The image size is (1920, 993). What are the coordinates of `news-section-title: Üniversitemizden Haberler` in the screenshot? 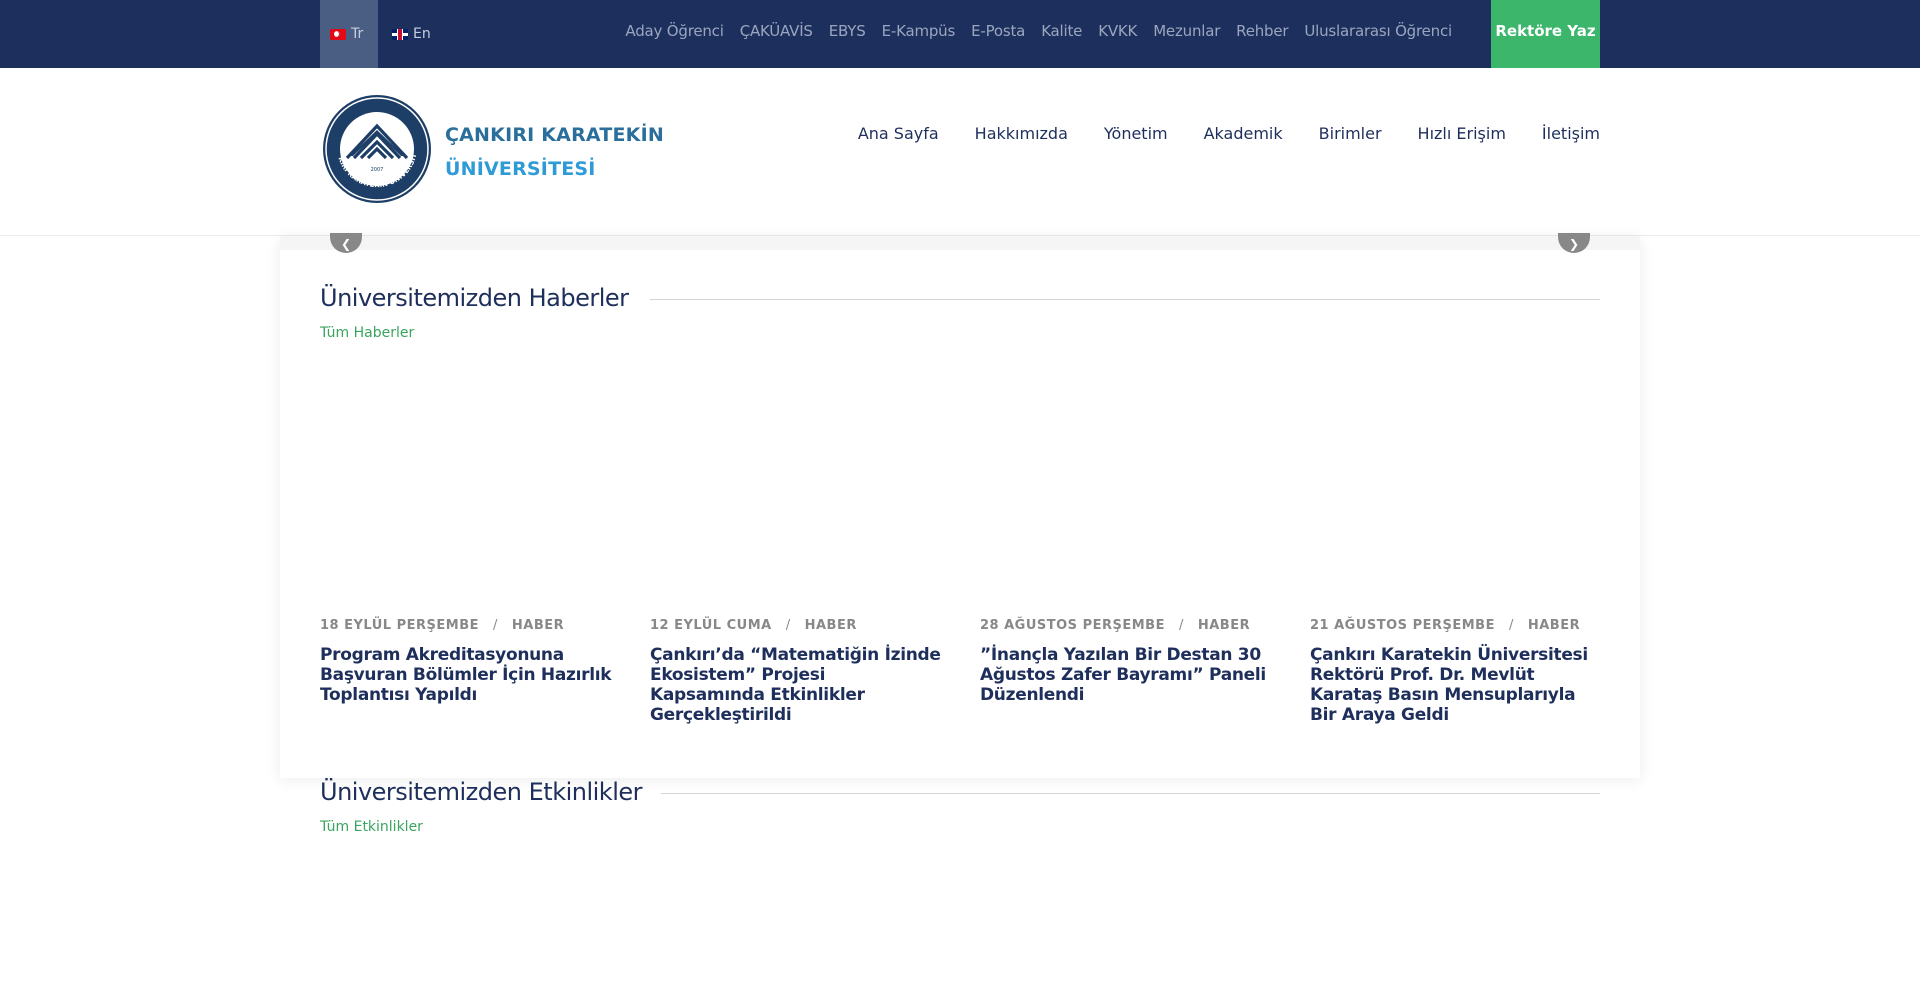 It's located at (474, 298).